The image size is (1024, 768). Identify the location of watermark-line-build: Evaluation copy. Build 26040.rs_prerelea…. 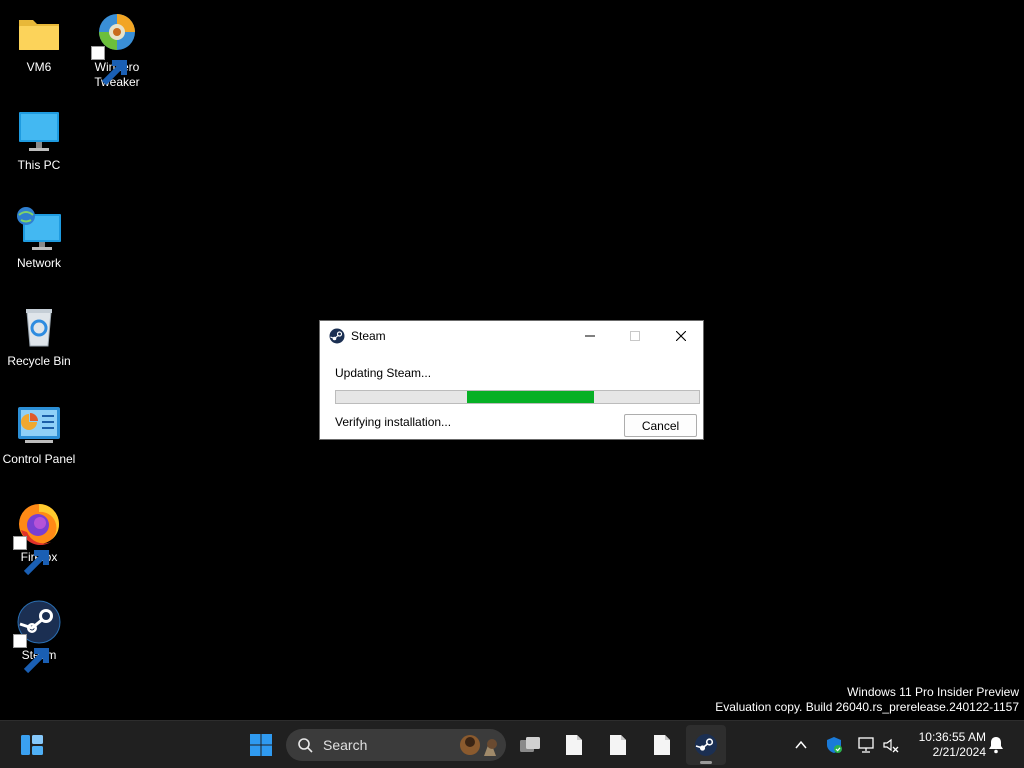
(867, 707).